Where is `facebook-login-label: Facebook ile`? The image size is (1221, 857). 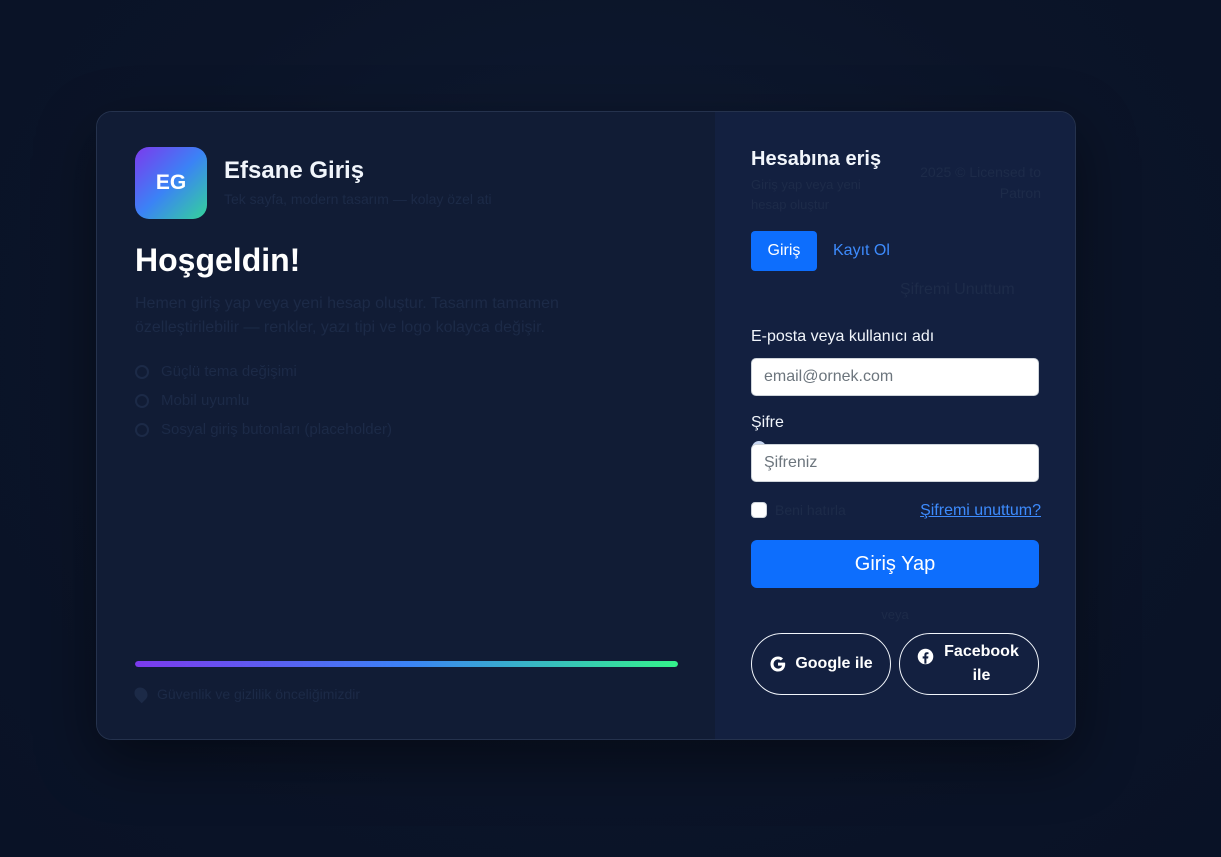
facebook-login-label: Facebook ile is located at coordinates (981, 663).